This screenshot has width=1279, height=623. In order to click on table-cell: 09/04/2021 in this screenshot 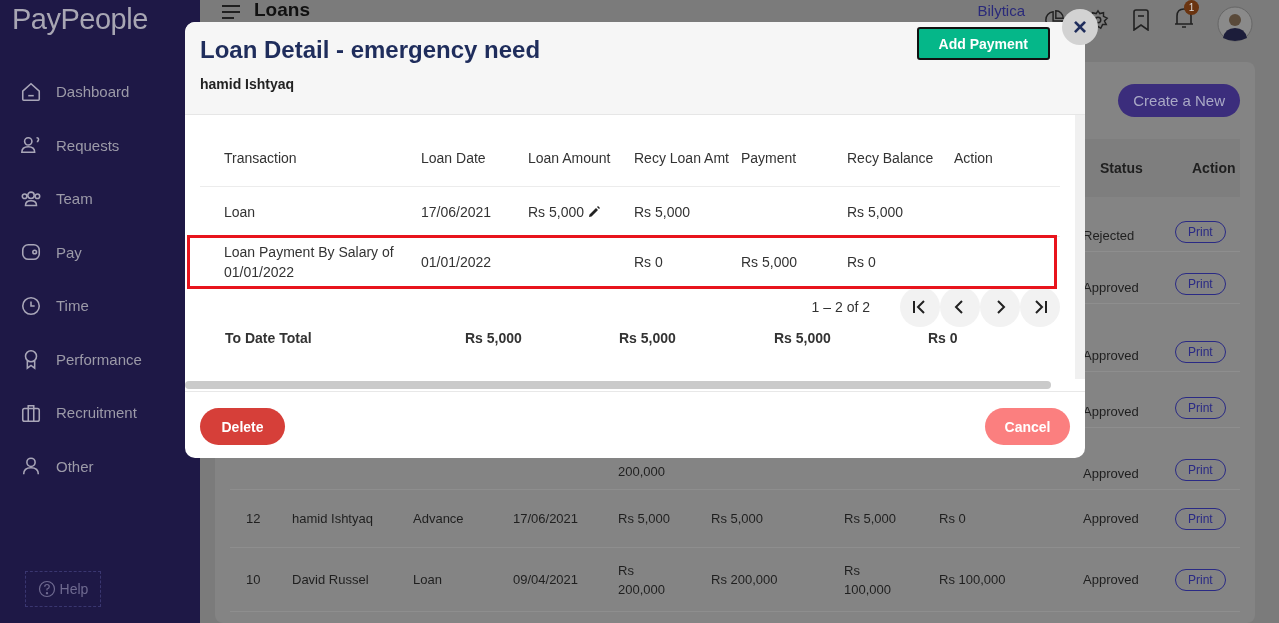, I will do `click(546, 579)`.